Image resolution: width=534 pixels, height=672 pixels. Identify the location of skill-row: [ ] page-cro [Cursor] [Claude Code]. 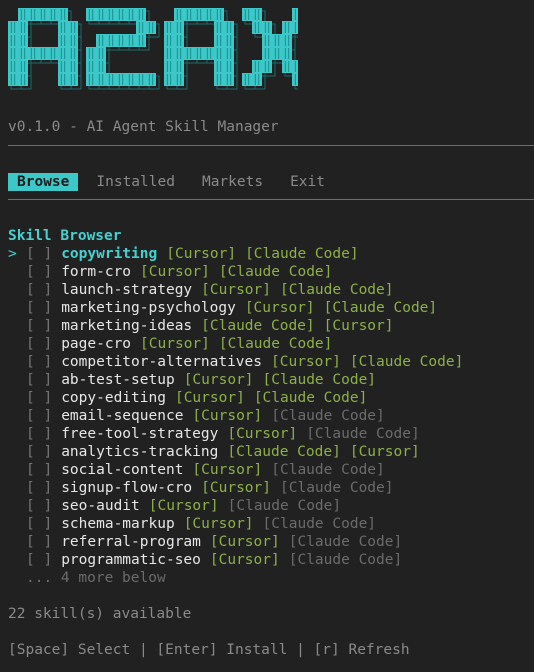
(240, 344).